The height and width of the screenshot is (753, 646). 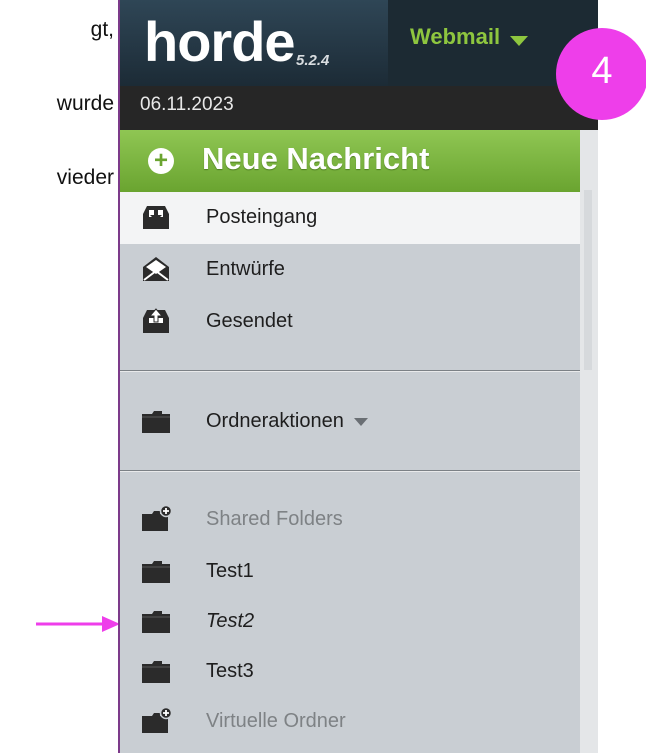 I want to click on sidebar-item-test1: Test1, so click(x=350, y=572).